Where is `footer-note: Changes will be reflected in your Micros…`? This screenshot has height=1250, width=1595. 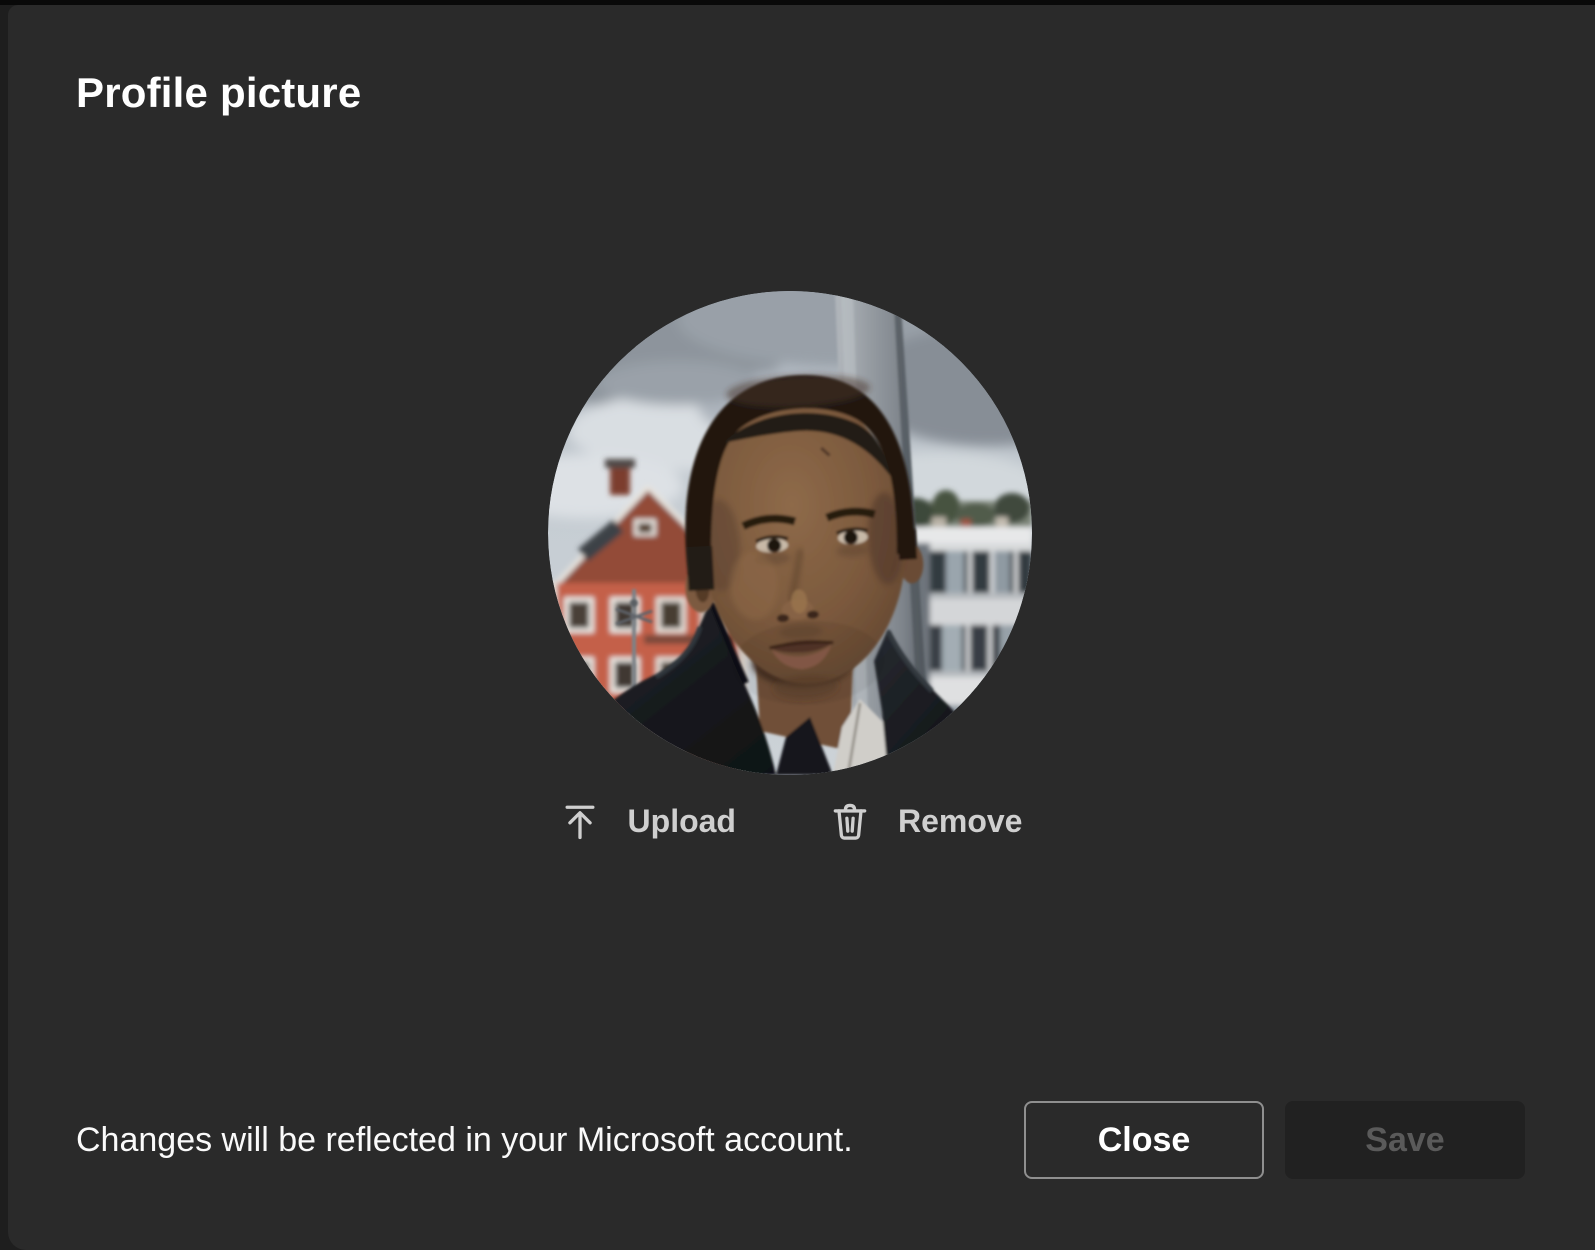
footer-note: Changes will be reflected in your Micros… is located at coordinates (464, 1139).